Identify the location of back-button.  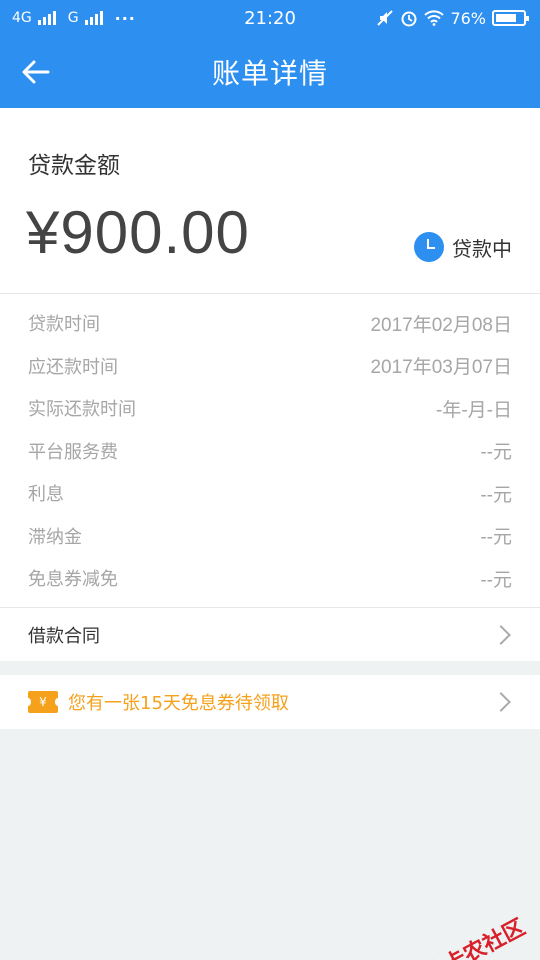
(36, 72).